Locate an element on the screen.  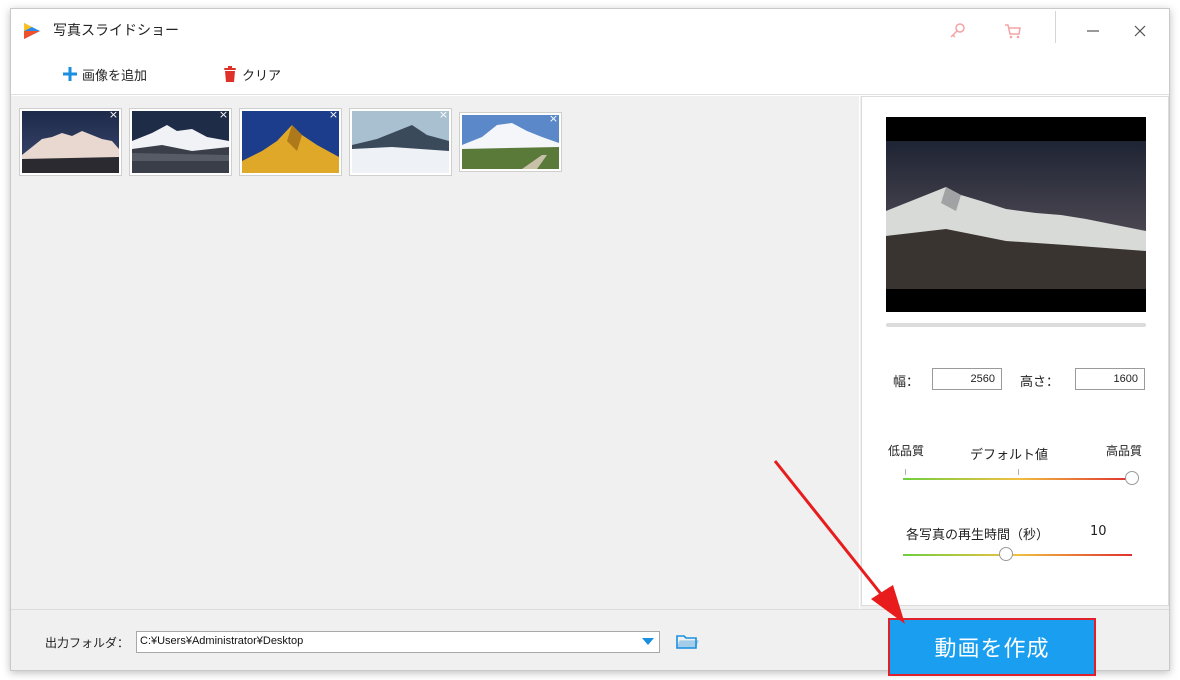
key-icon is located at coordinates (958, 31).